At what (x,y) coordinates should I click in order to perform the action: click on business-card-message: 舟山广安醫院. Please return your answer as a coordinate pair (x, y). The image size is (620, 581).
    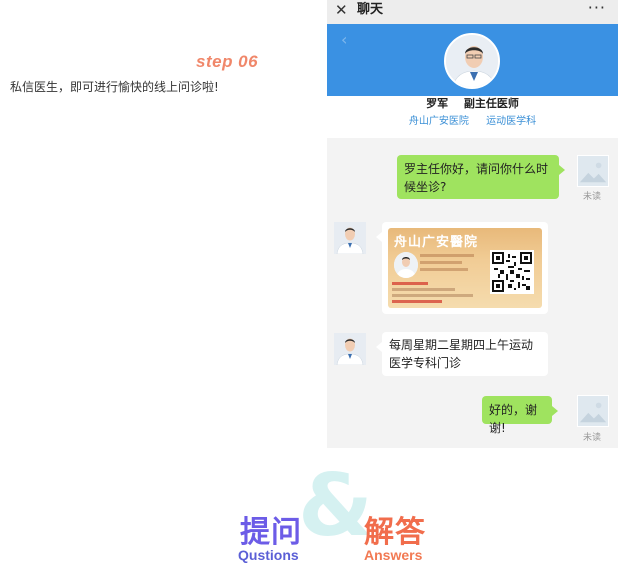
    Looking at the image, I should click on (462, 268).